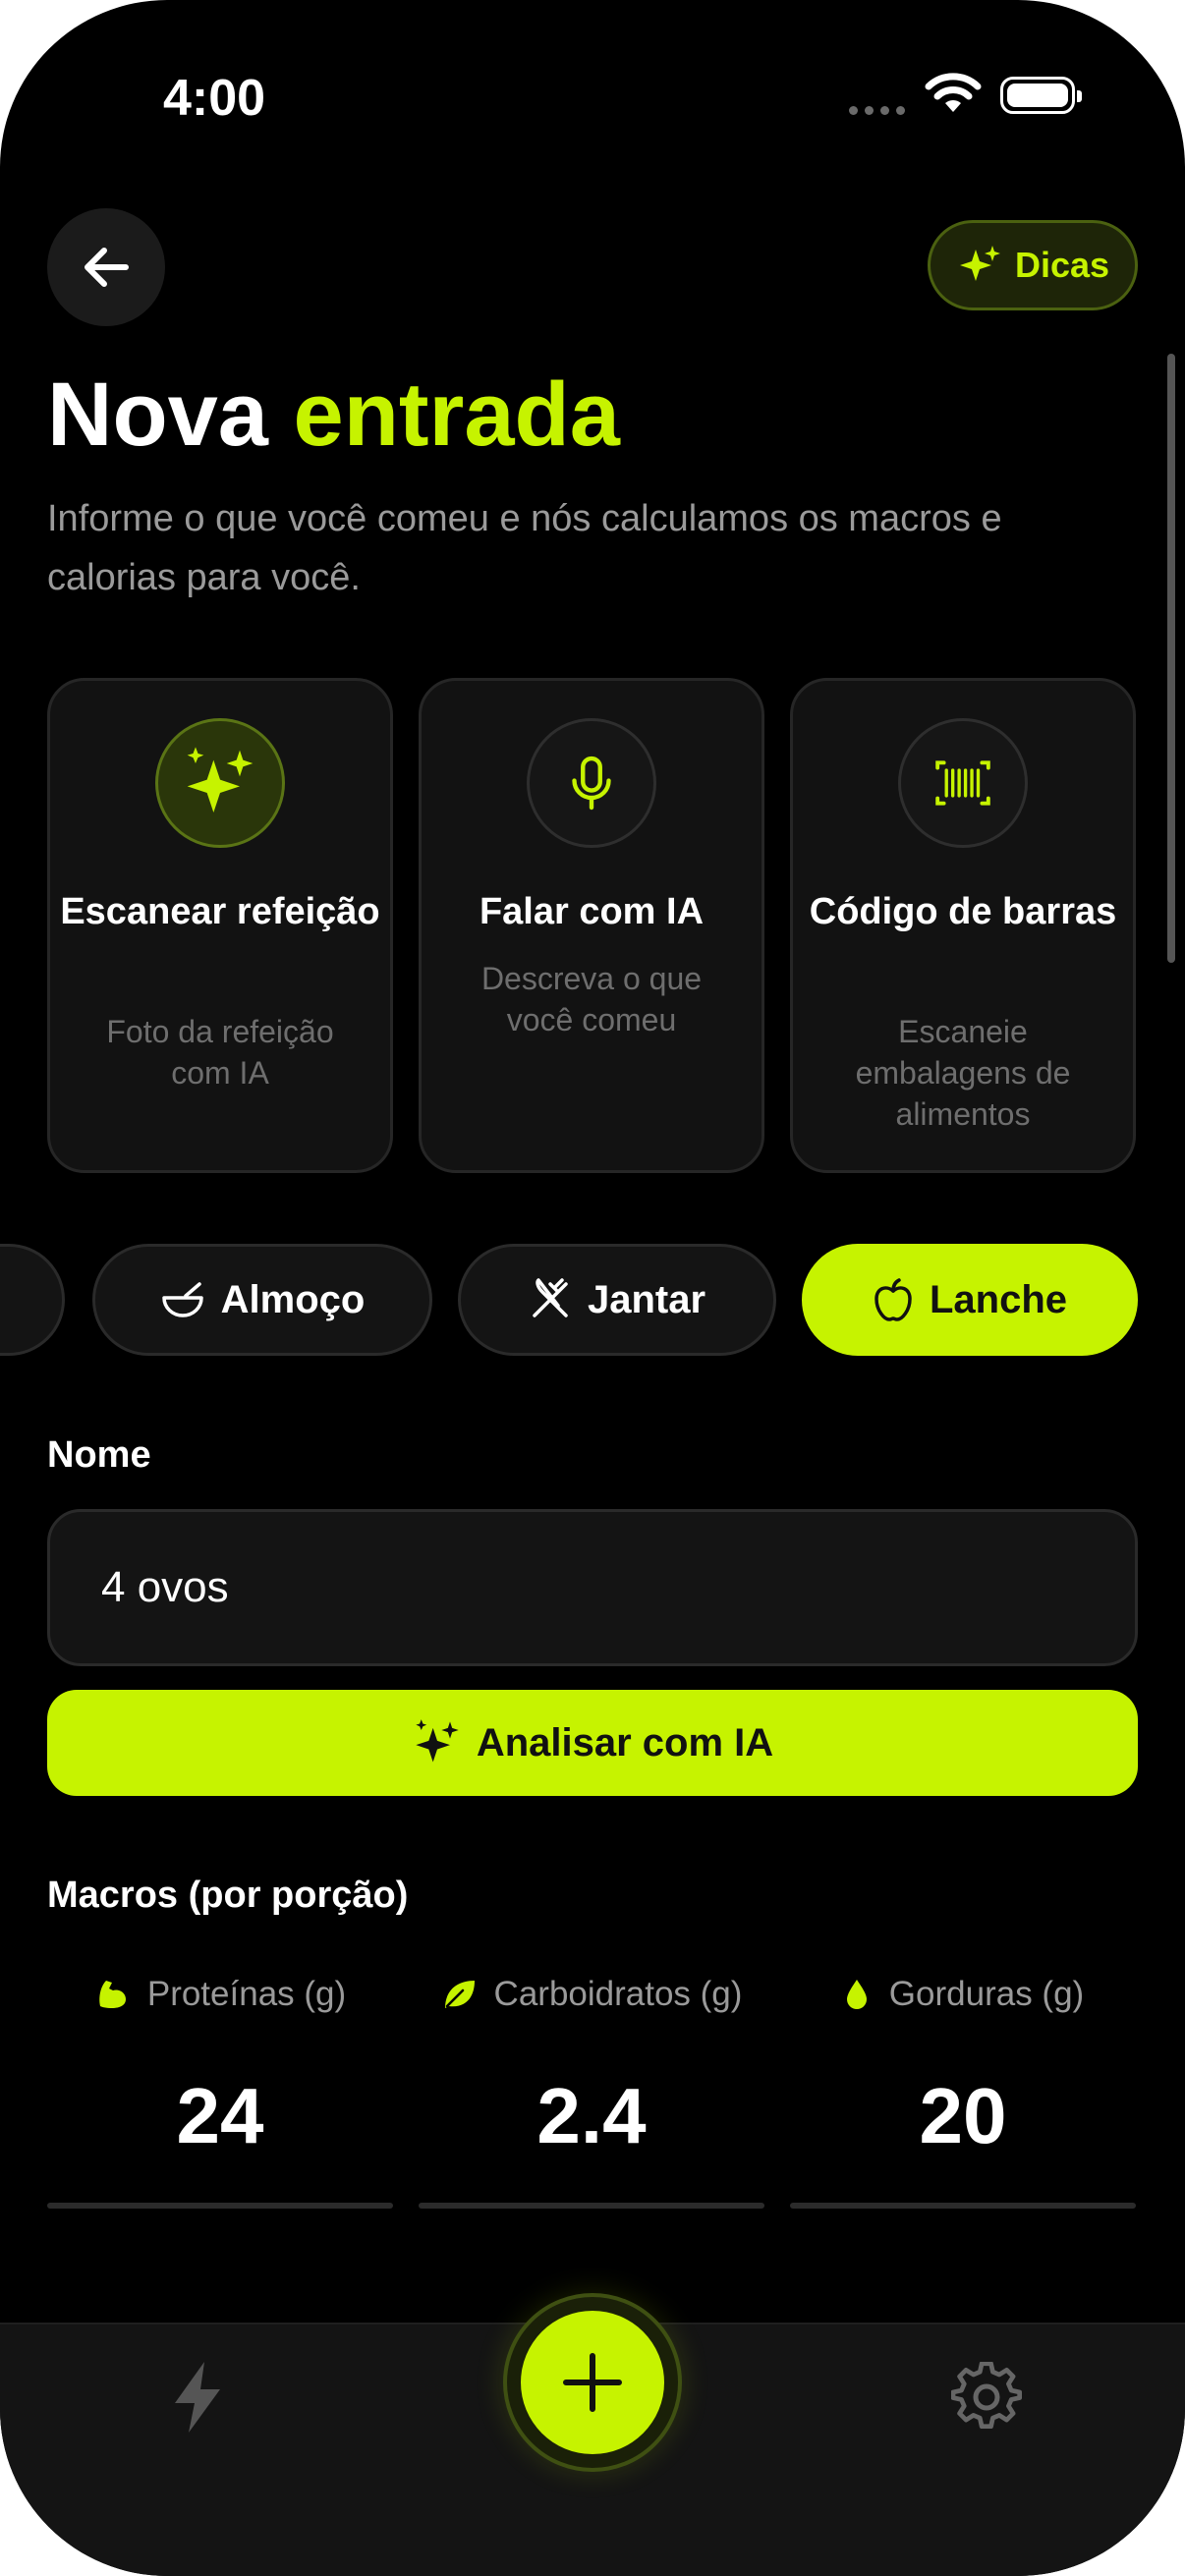 The width and height of the screenshot is (1185, 2576). I want to click on scrollbar, so click(1171, 658).